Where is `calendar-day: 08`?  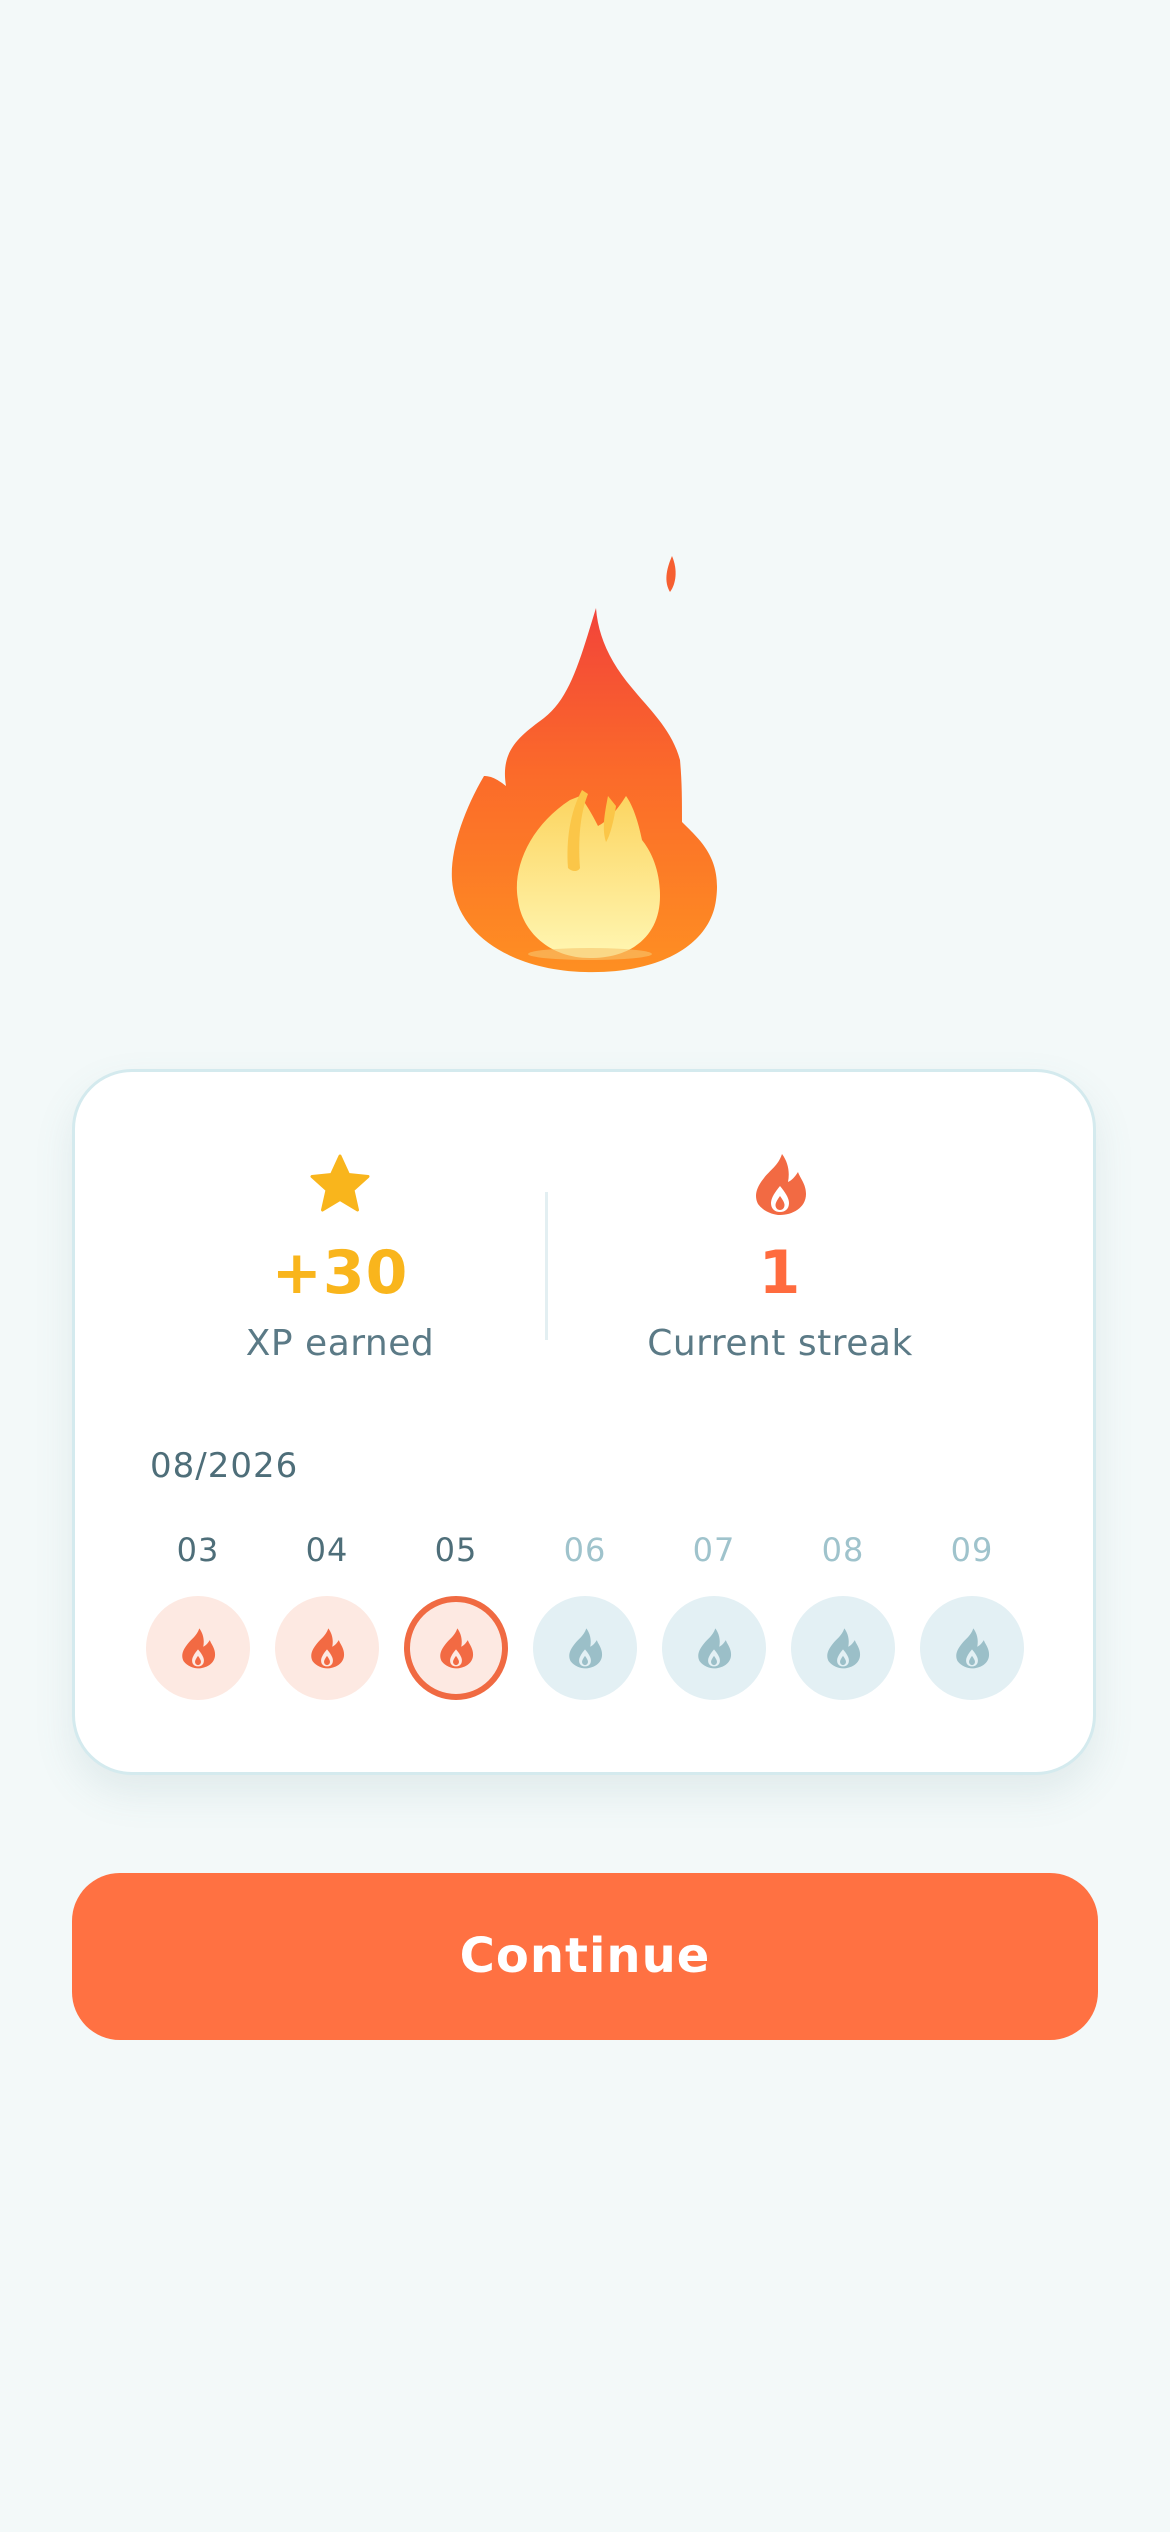 calendar-day: 08 is located at coordinates (843, 1615).